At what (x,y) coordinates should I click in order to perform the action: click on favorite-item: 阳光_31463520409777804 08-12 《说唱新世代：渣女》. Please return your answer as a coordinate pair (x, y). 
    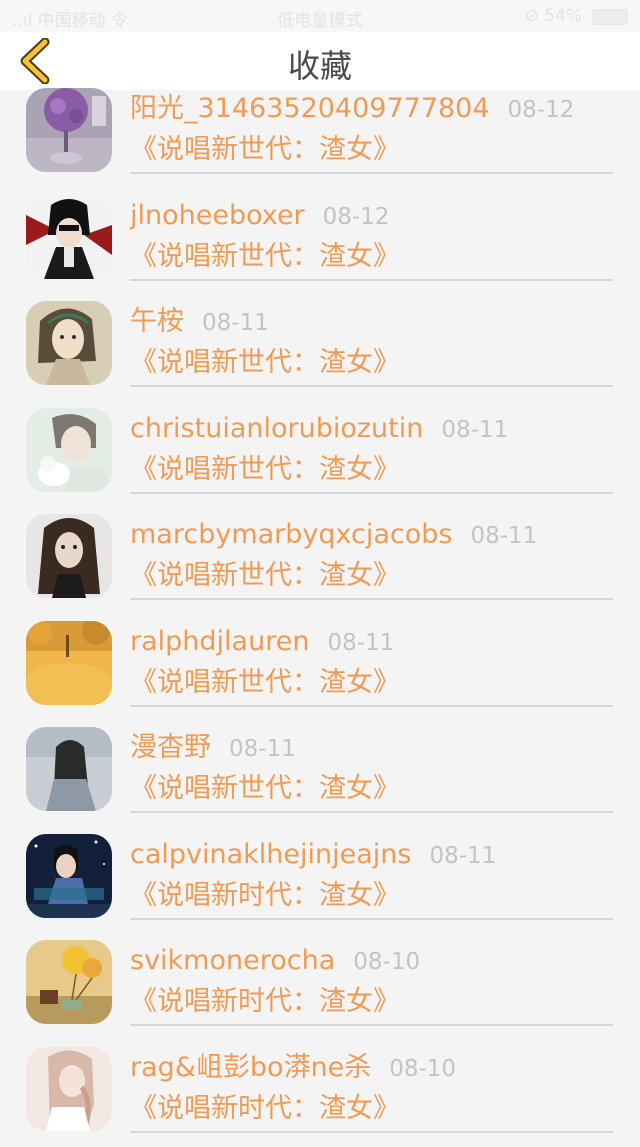
    Looking at the image, I should click on (320, 135).